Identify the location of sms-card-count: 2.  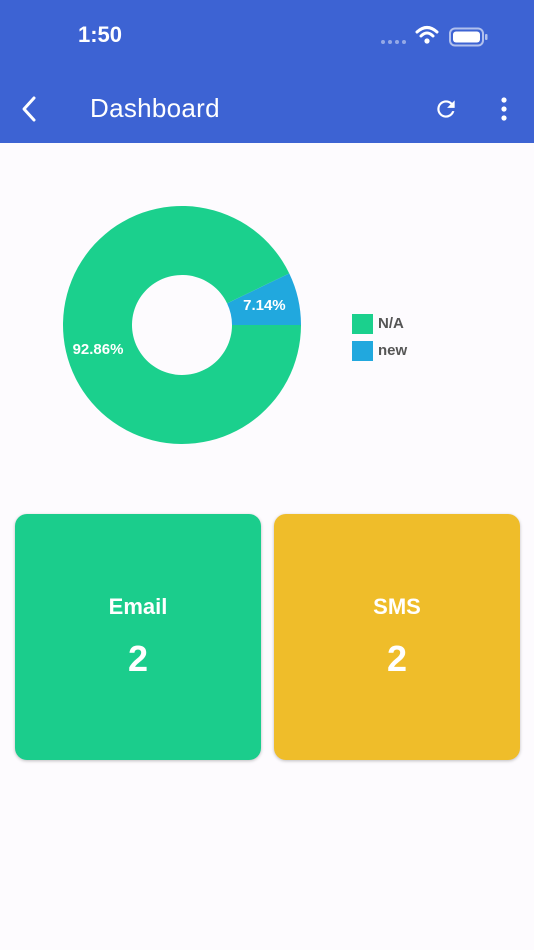
(397, 658).